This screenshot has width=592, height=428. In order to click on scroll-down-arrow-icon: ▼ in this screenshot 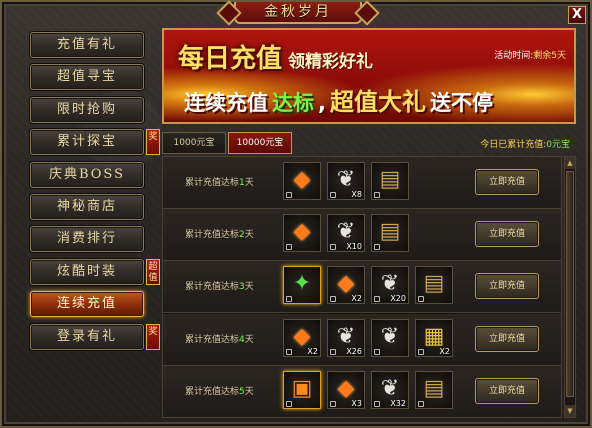, I will do `click(570, 411)`.